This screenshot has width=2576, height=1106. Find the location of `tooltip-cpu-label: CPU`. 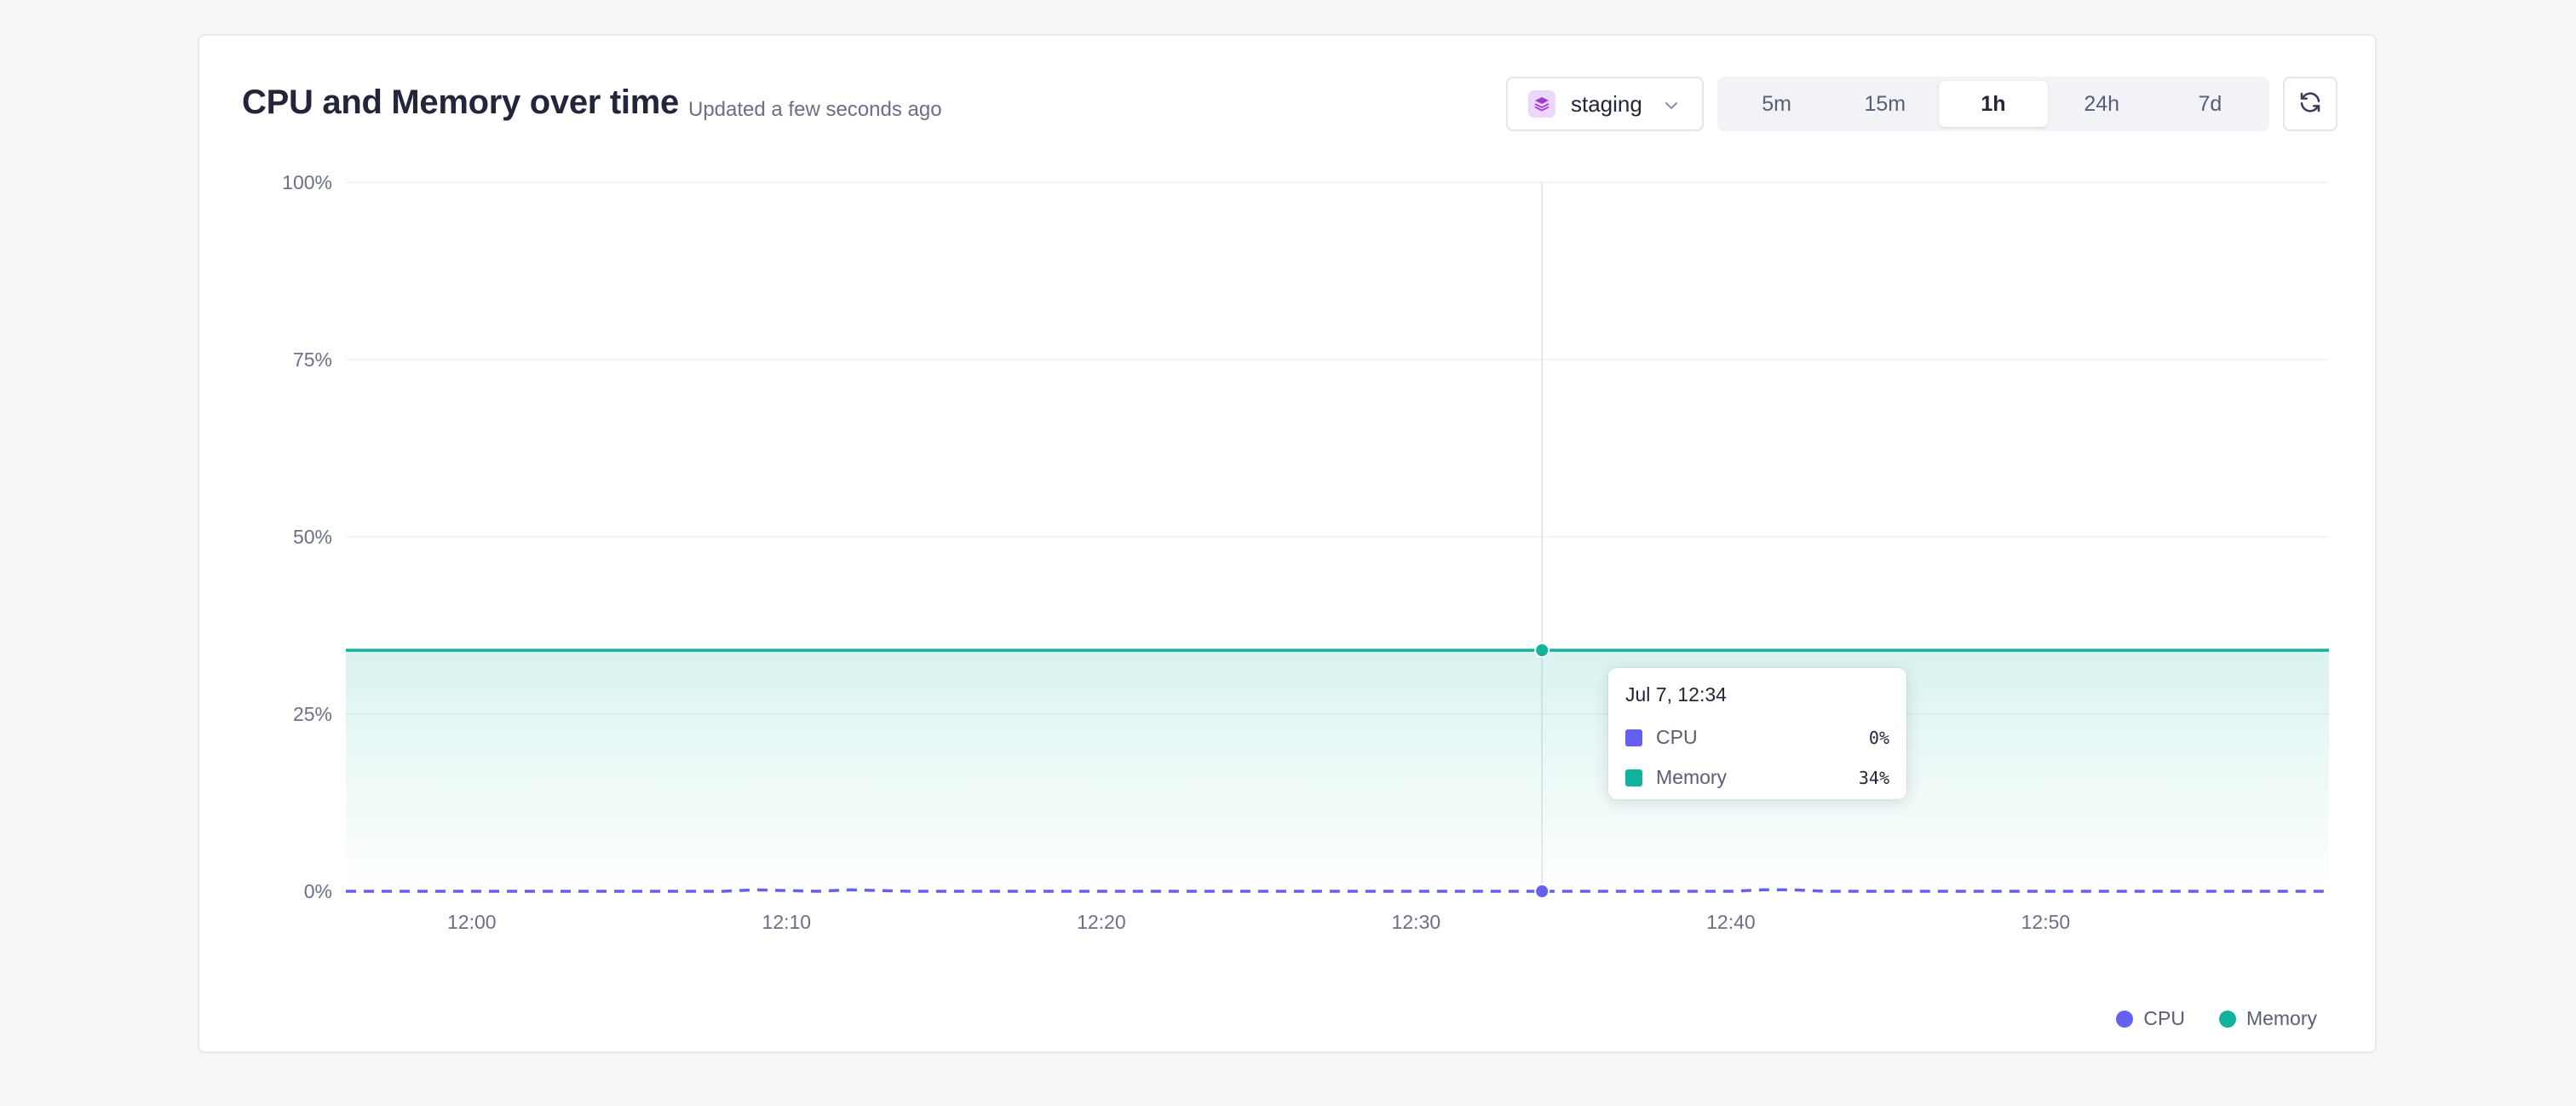

tooltip-cpu-label: CPU is located at coordinates (1677, 737).